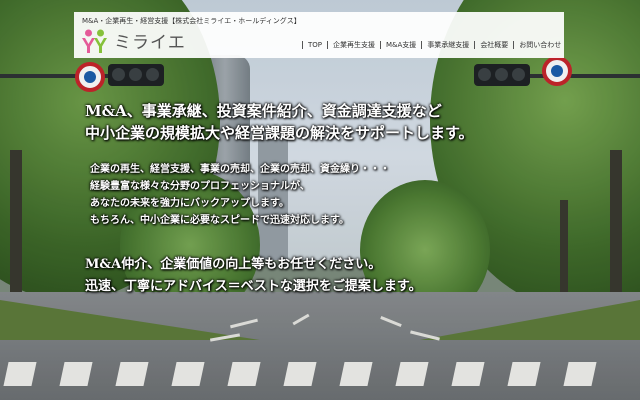 This screenshot has height=400, width=640. I want to click on nav-item-company-profile: 会社概要, so click(493, 45).